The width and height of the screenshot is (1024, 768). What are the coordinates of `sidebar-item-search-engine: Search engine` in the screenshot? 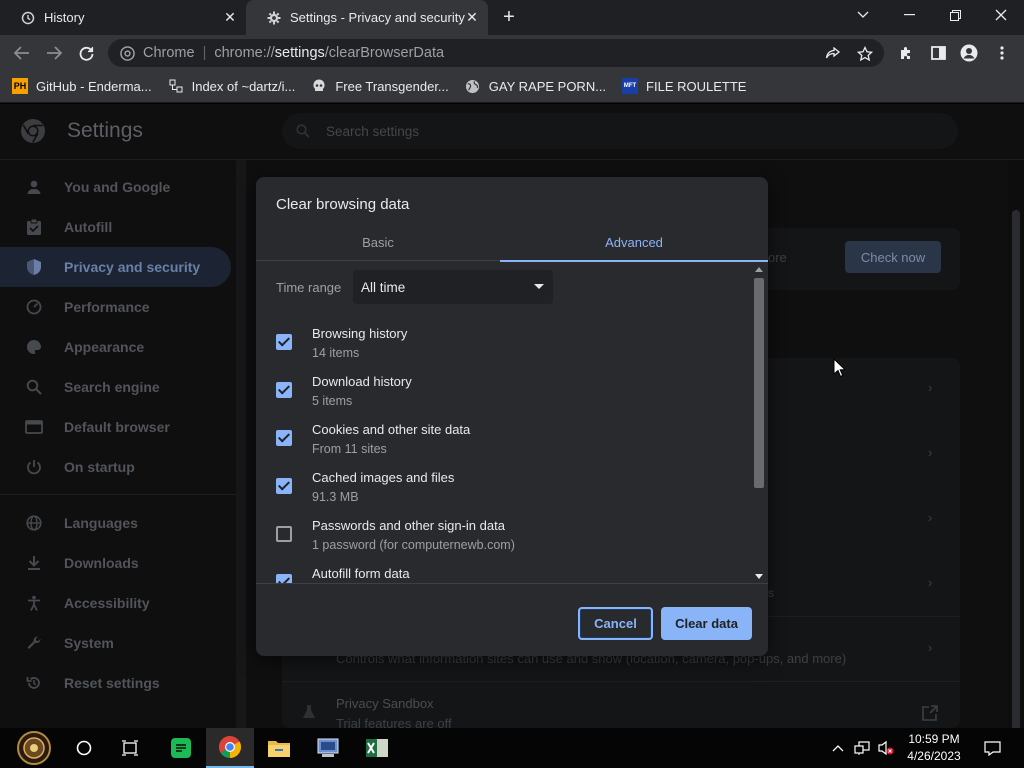 It's located at (120, 387).